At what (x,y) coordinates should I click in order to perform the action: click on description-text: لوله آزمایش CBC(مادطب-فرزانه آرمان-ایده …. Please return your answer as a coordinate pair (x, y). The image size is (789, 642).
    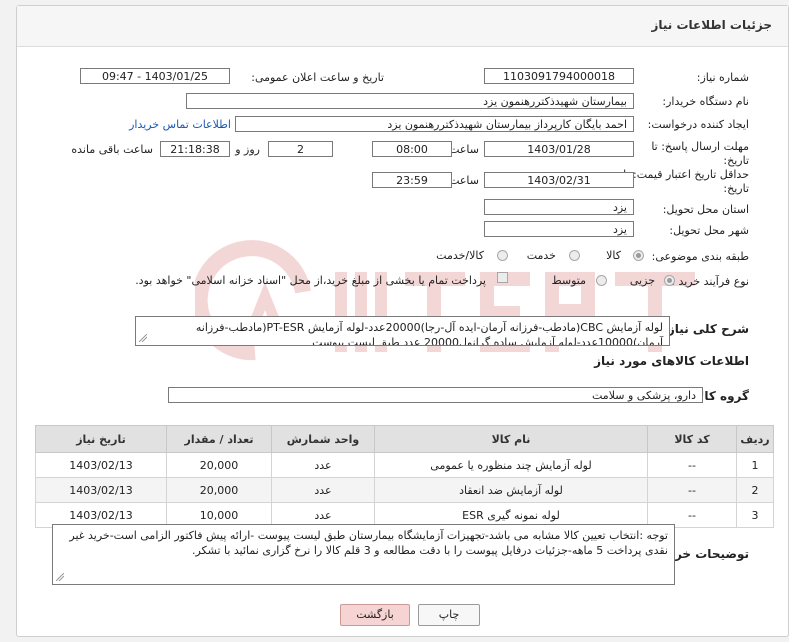
    Looking at the image, I should click on (429, 333).